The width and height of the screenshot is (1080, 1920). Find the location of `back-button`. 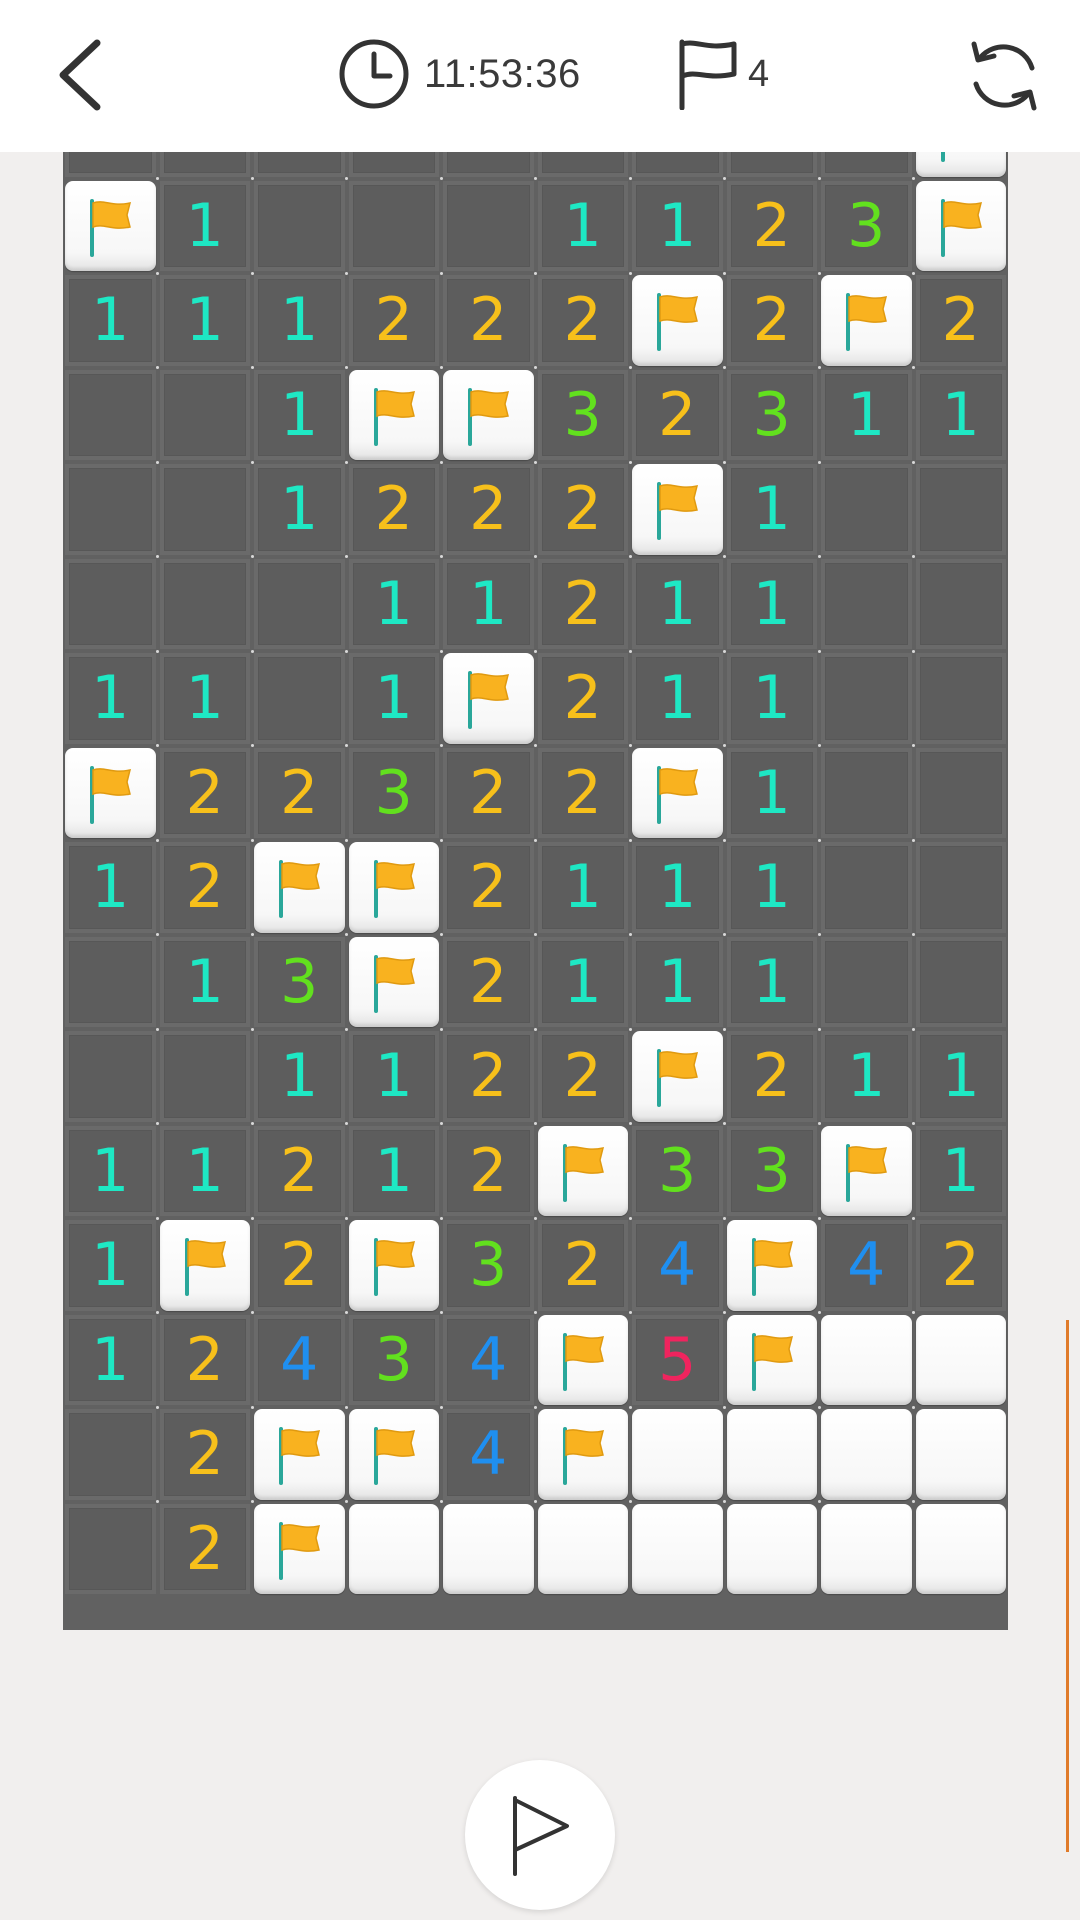

back-button is located at coordinates (81, 75).